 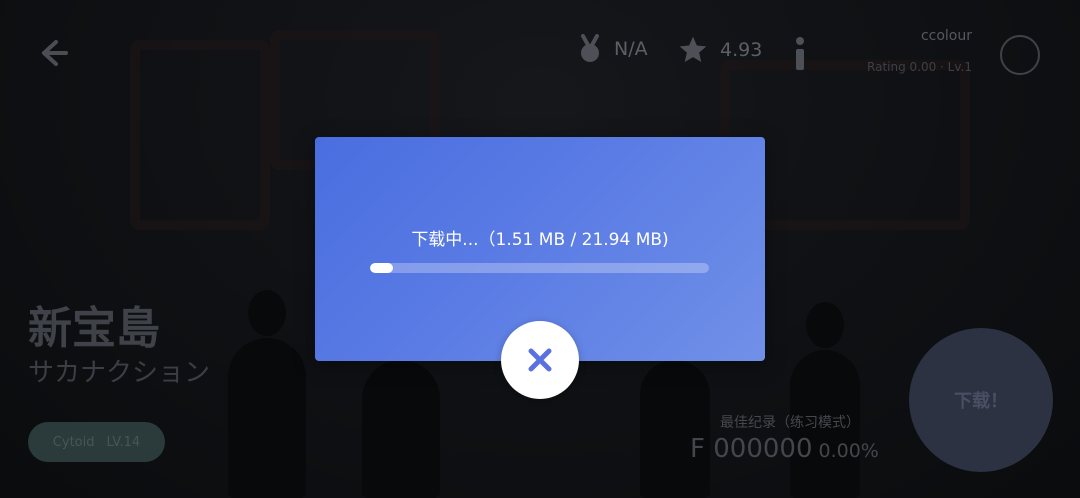 I want to click on chart-type-label: Cytoid, so click(x=73, y=442).